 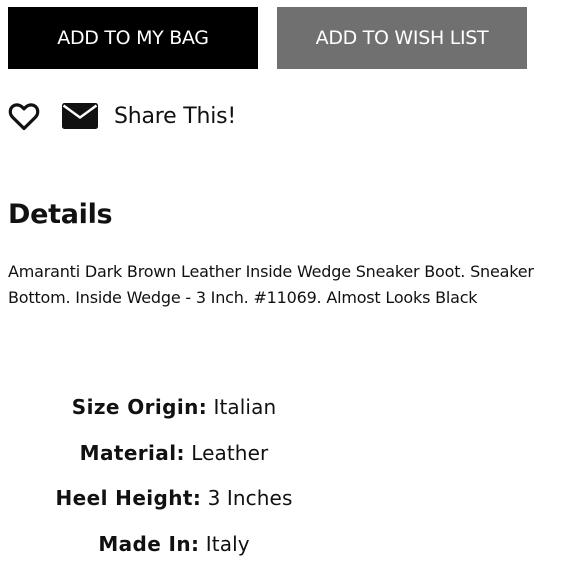 I want to click on spec-row-material: Material: Leather, so click(x=174, y=461).